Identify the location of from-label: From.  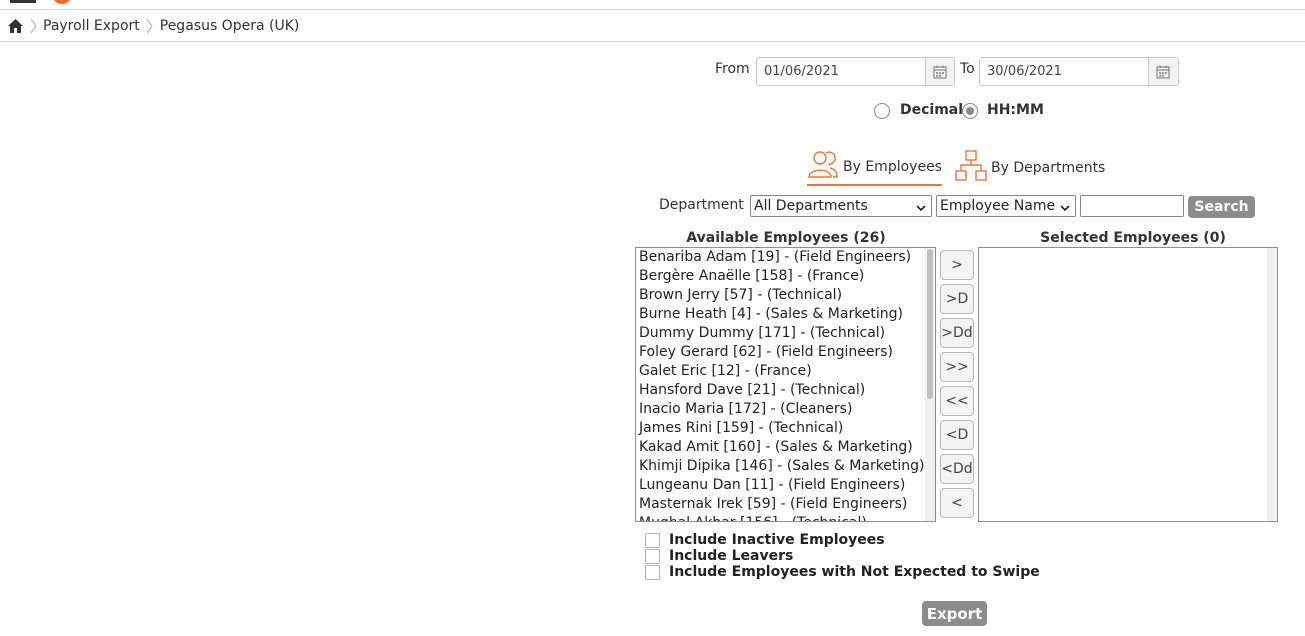
(732, 69).